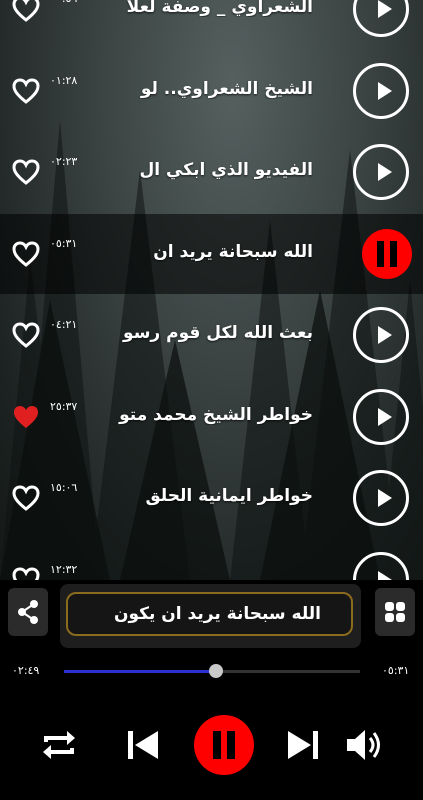  I want to click on track-title: خواطر الشيخ محمد متو, so click(216, 414).